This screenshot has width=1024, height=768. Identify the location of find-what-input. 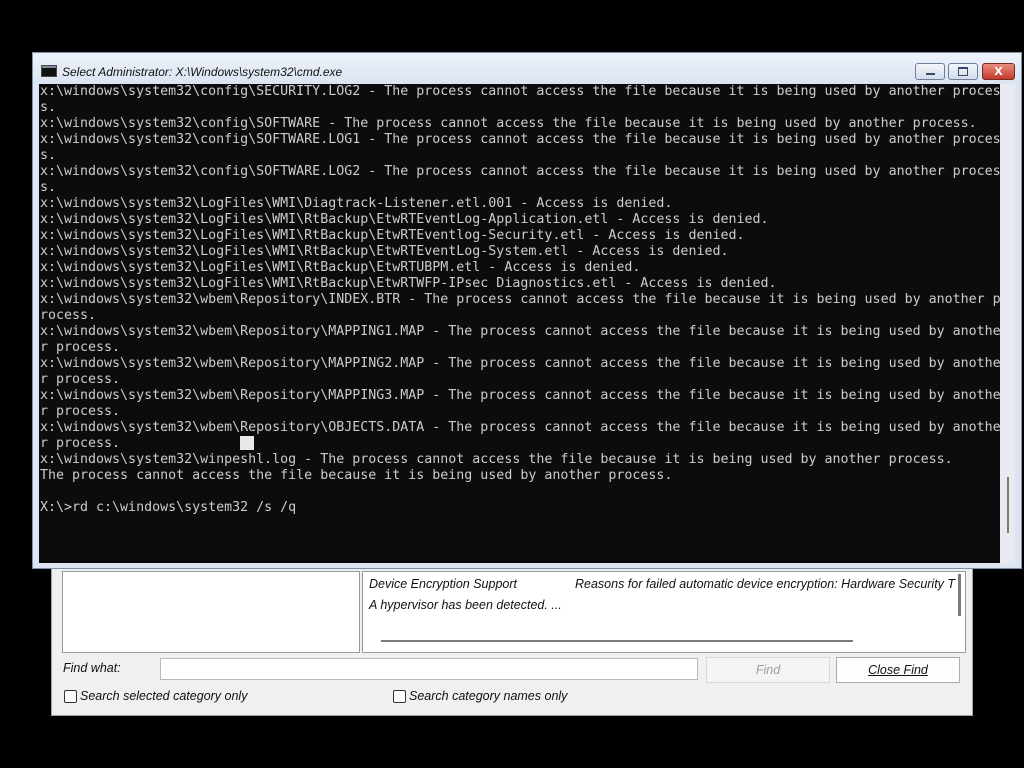
(429, 669).